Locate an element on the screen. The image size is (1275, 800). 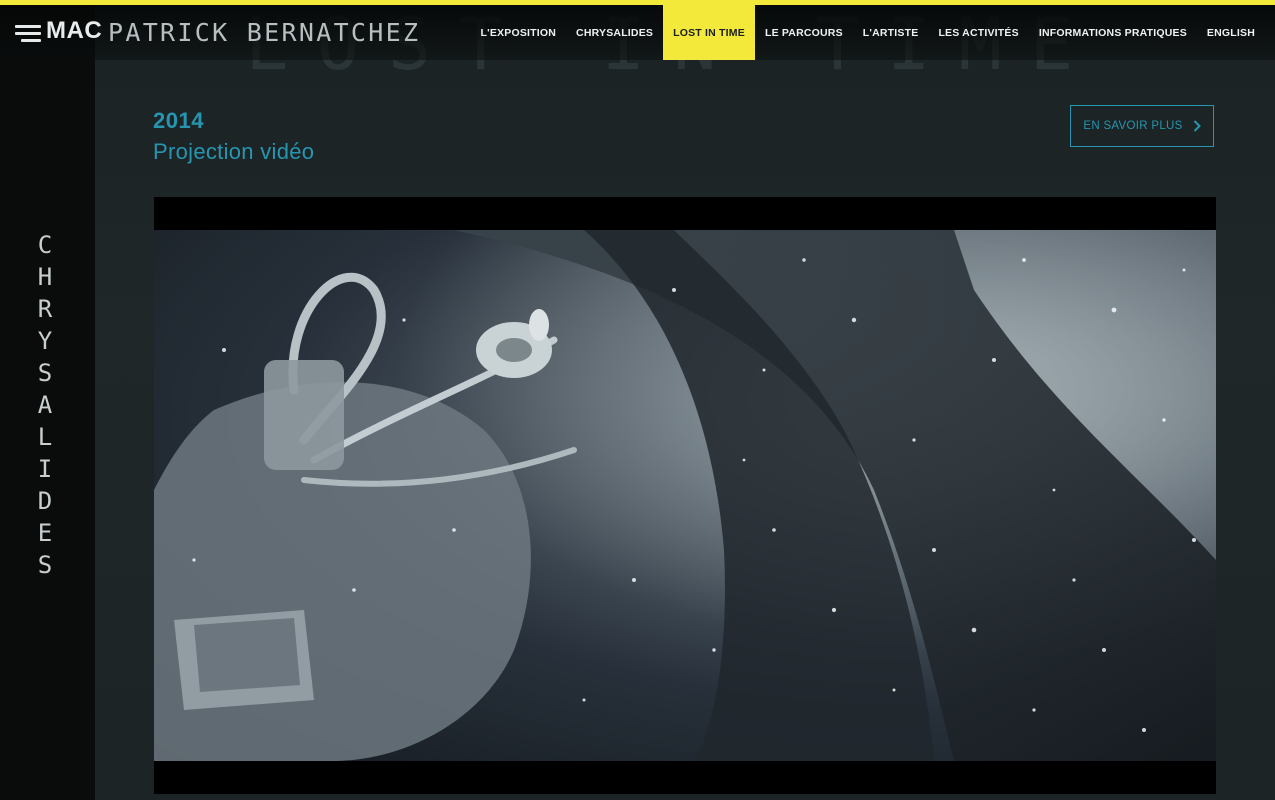
sidebar-title-letter: C is located at coordinates (45, 245).